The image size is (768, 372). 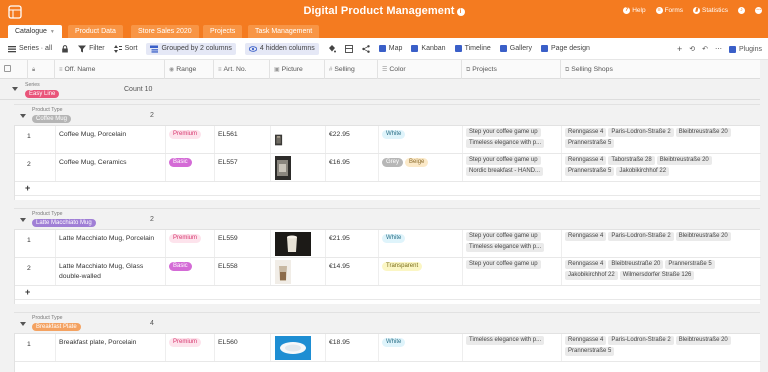 I want to click on tab-task-management: Task Management, so click(x=284, y=31).